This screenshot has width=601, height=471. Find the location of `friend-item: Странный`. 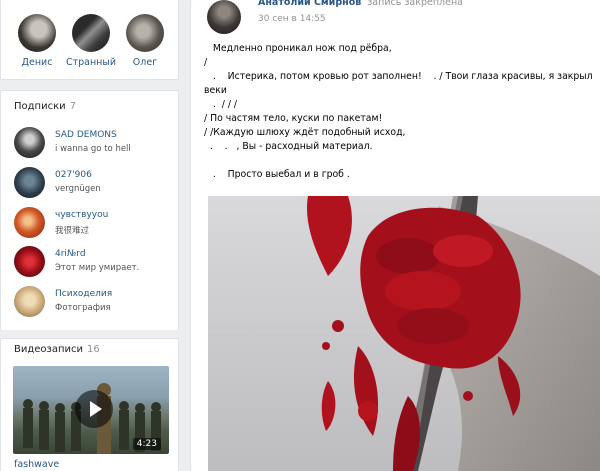

friend-item: Странный is located at coordinates (91, 41).